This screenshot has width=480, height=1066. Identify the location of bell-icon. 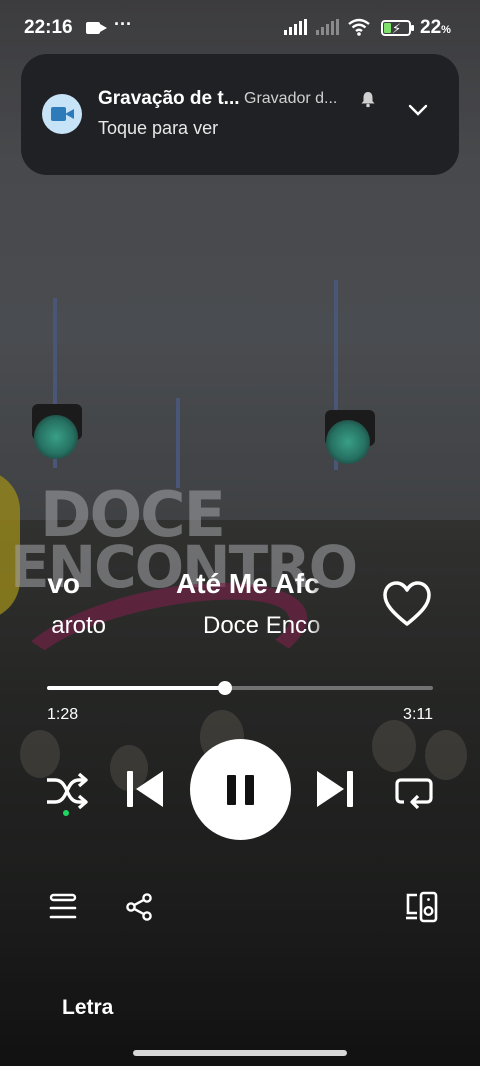
(368, 100).